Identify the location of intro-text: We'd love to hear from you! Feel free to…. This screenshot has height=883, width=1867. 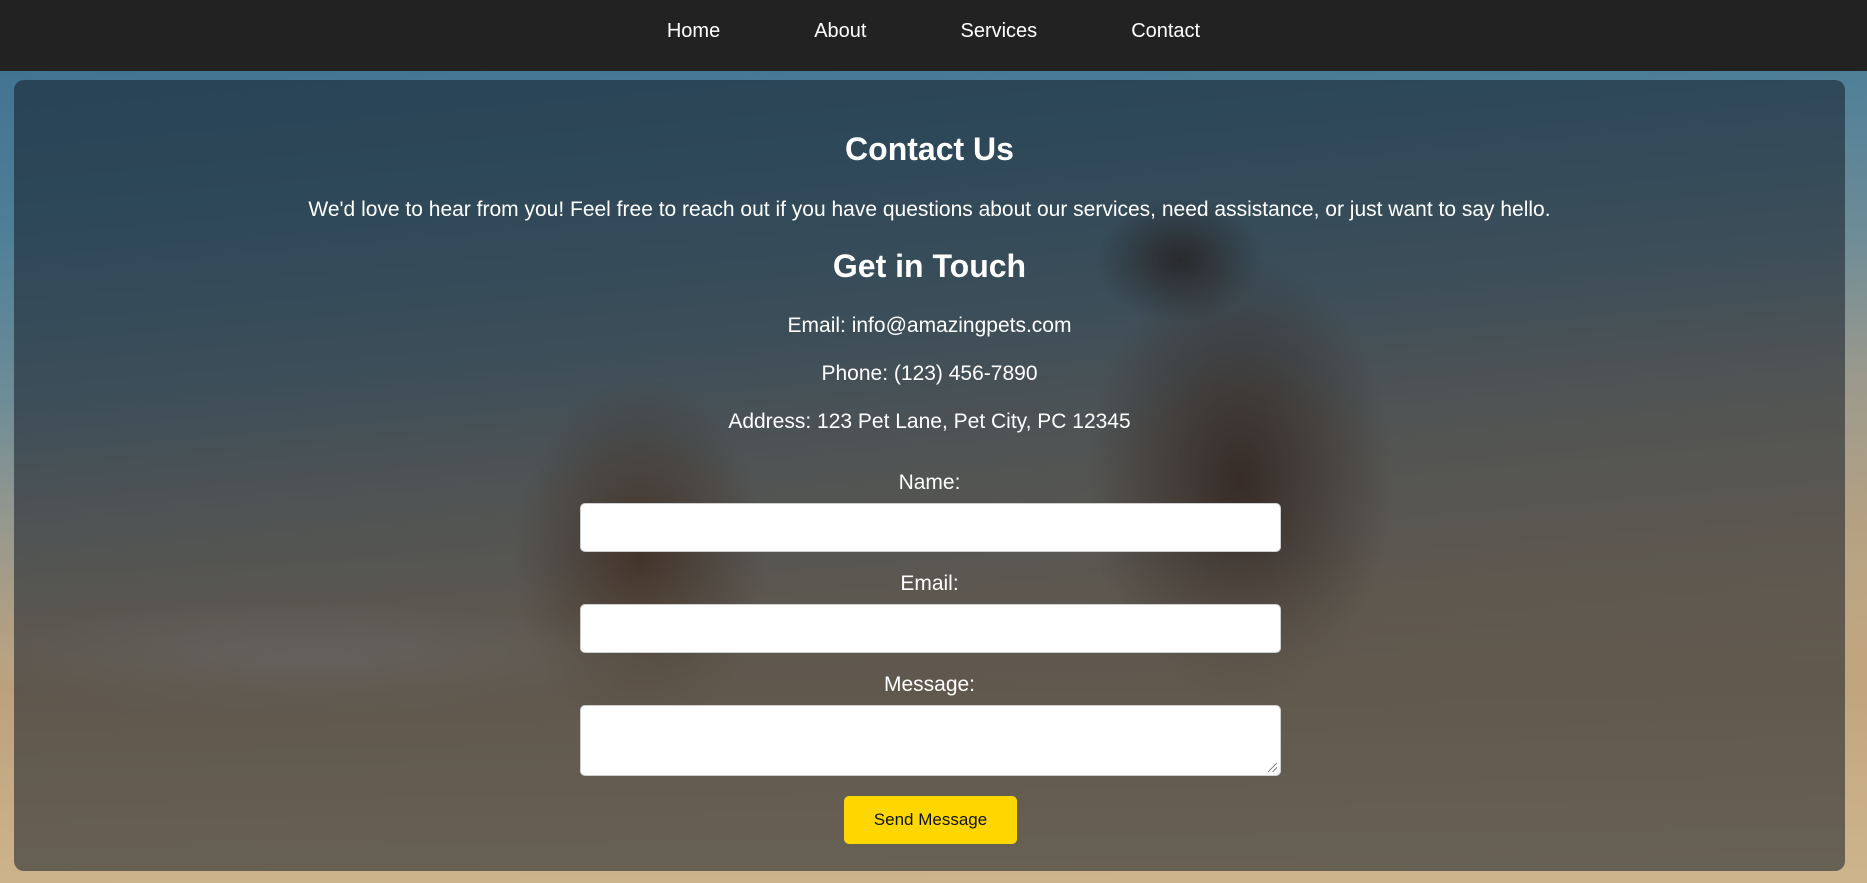
(929, 209).